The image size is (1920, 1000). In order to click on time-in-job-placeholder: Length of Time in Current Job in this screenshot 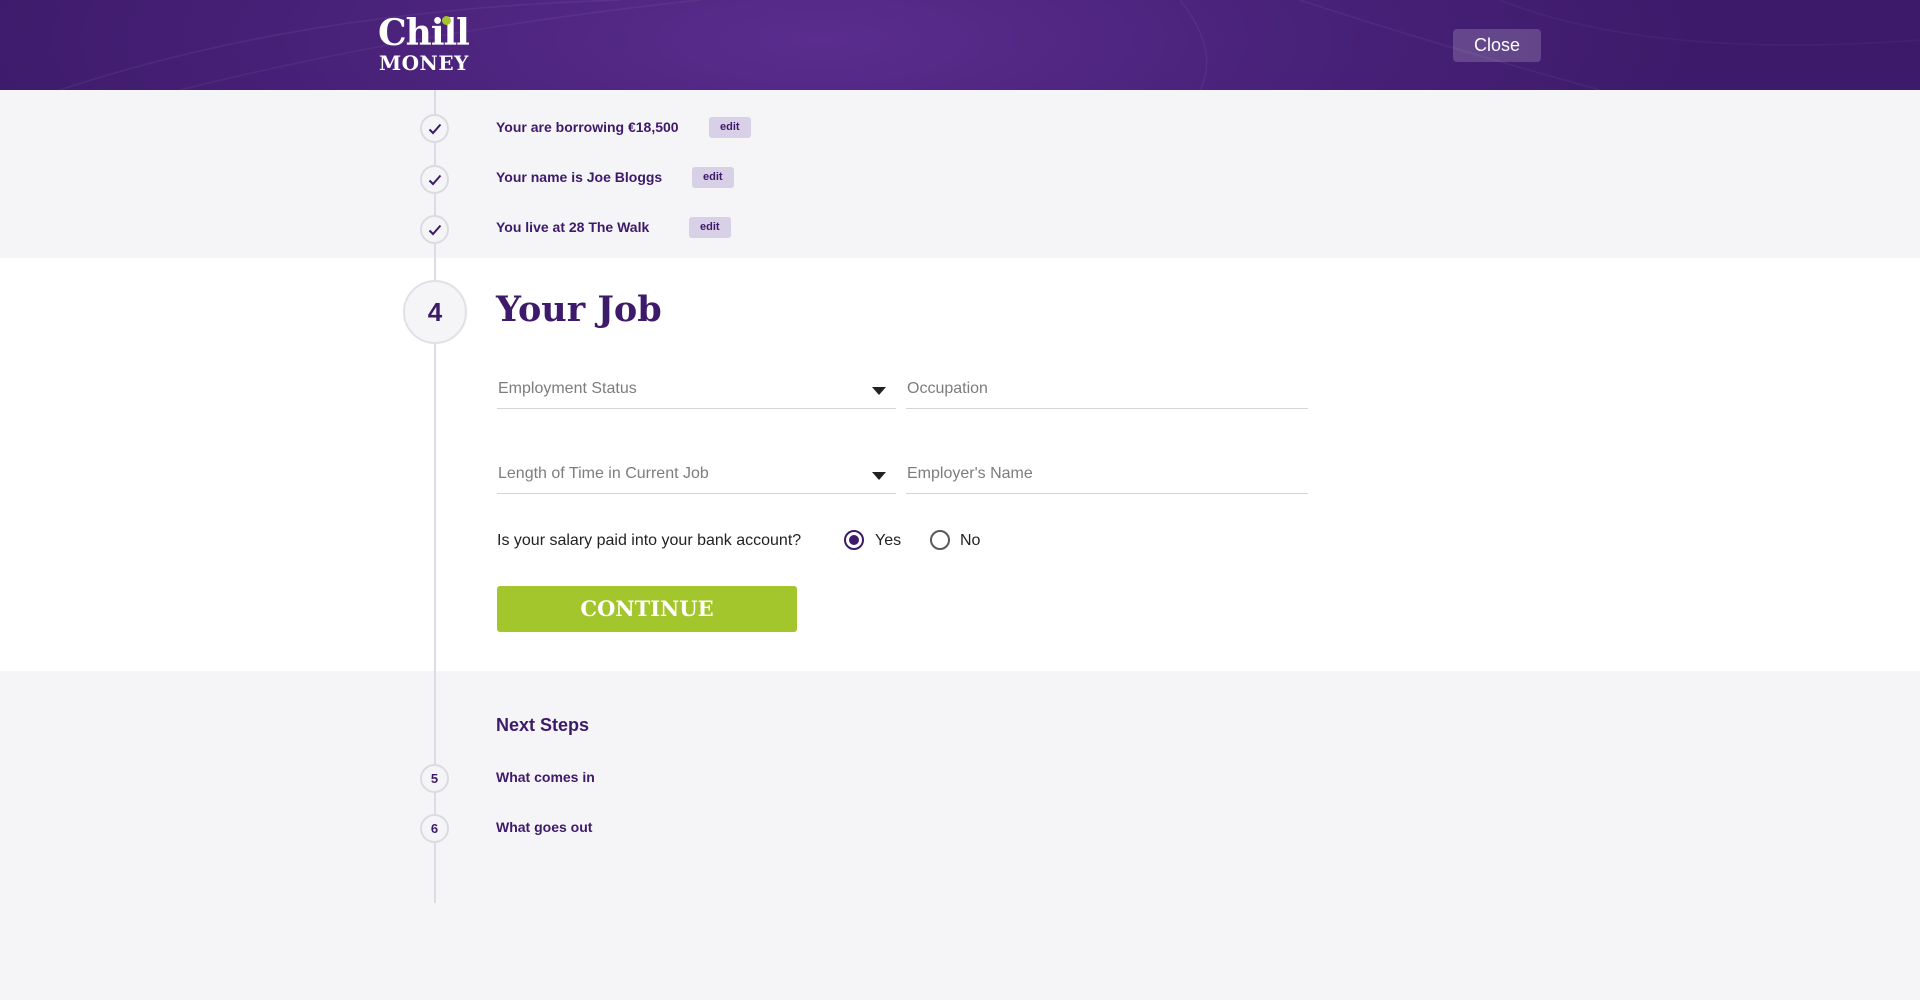, I will do `click(603, 473)`.